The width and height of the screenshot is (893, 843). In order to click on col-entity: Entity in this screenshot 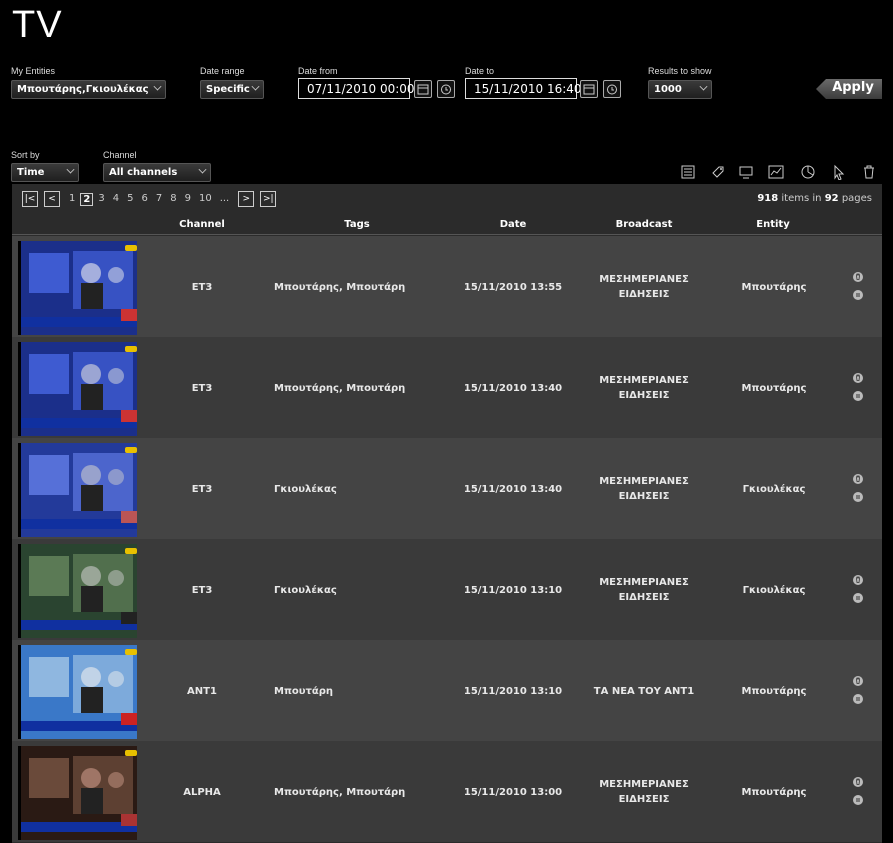, I will do `click(772, 224)`.